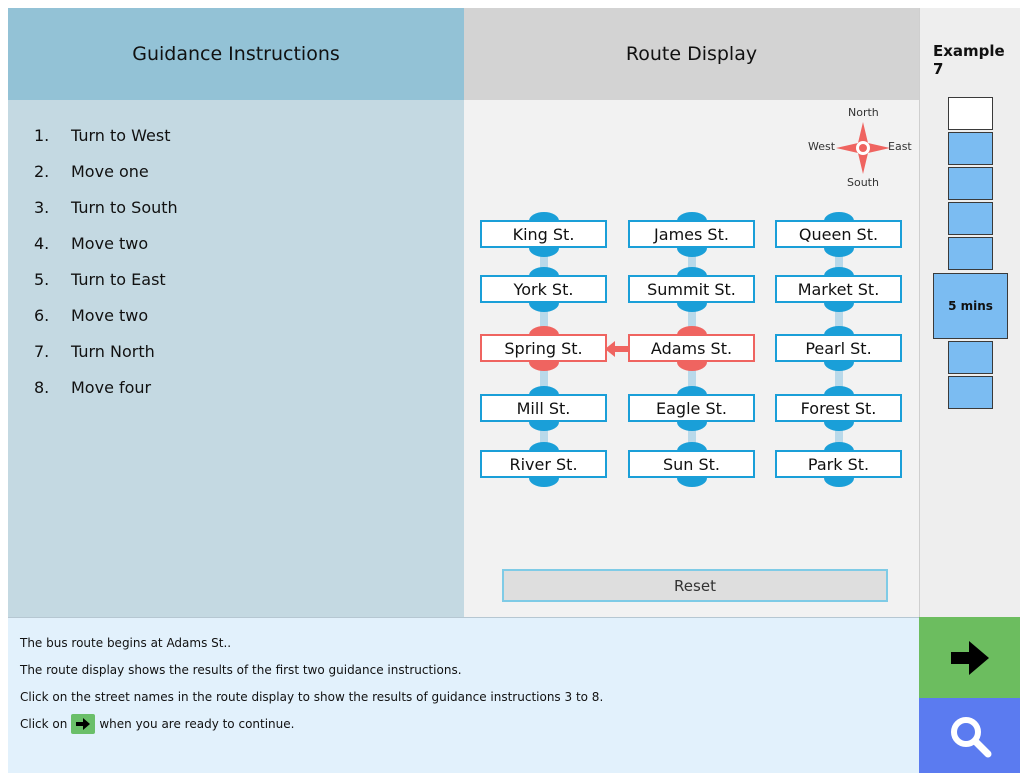 This screenshot has height=773, width=1020. I want to click on reset-label: Reset, so click(695, 585).